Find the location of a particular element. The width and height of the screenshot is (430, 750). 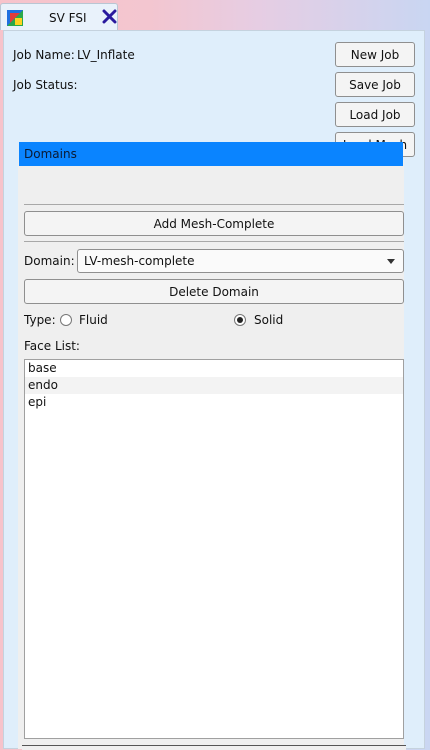

type-label: Type: is located at coordinates (40, 320).